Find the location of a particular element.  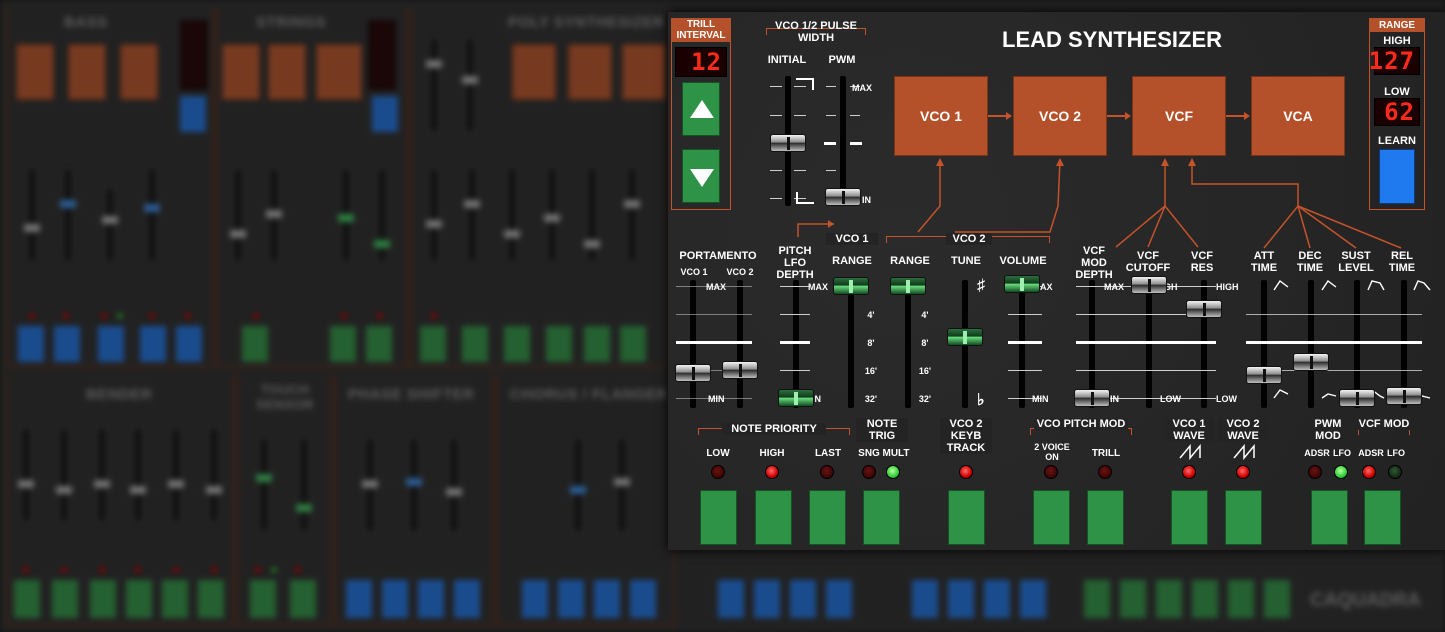

portamento-vco1-label: VCO 1 is located at coordinates (694, 272).